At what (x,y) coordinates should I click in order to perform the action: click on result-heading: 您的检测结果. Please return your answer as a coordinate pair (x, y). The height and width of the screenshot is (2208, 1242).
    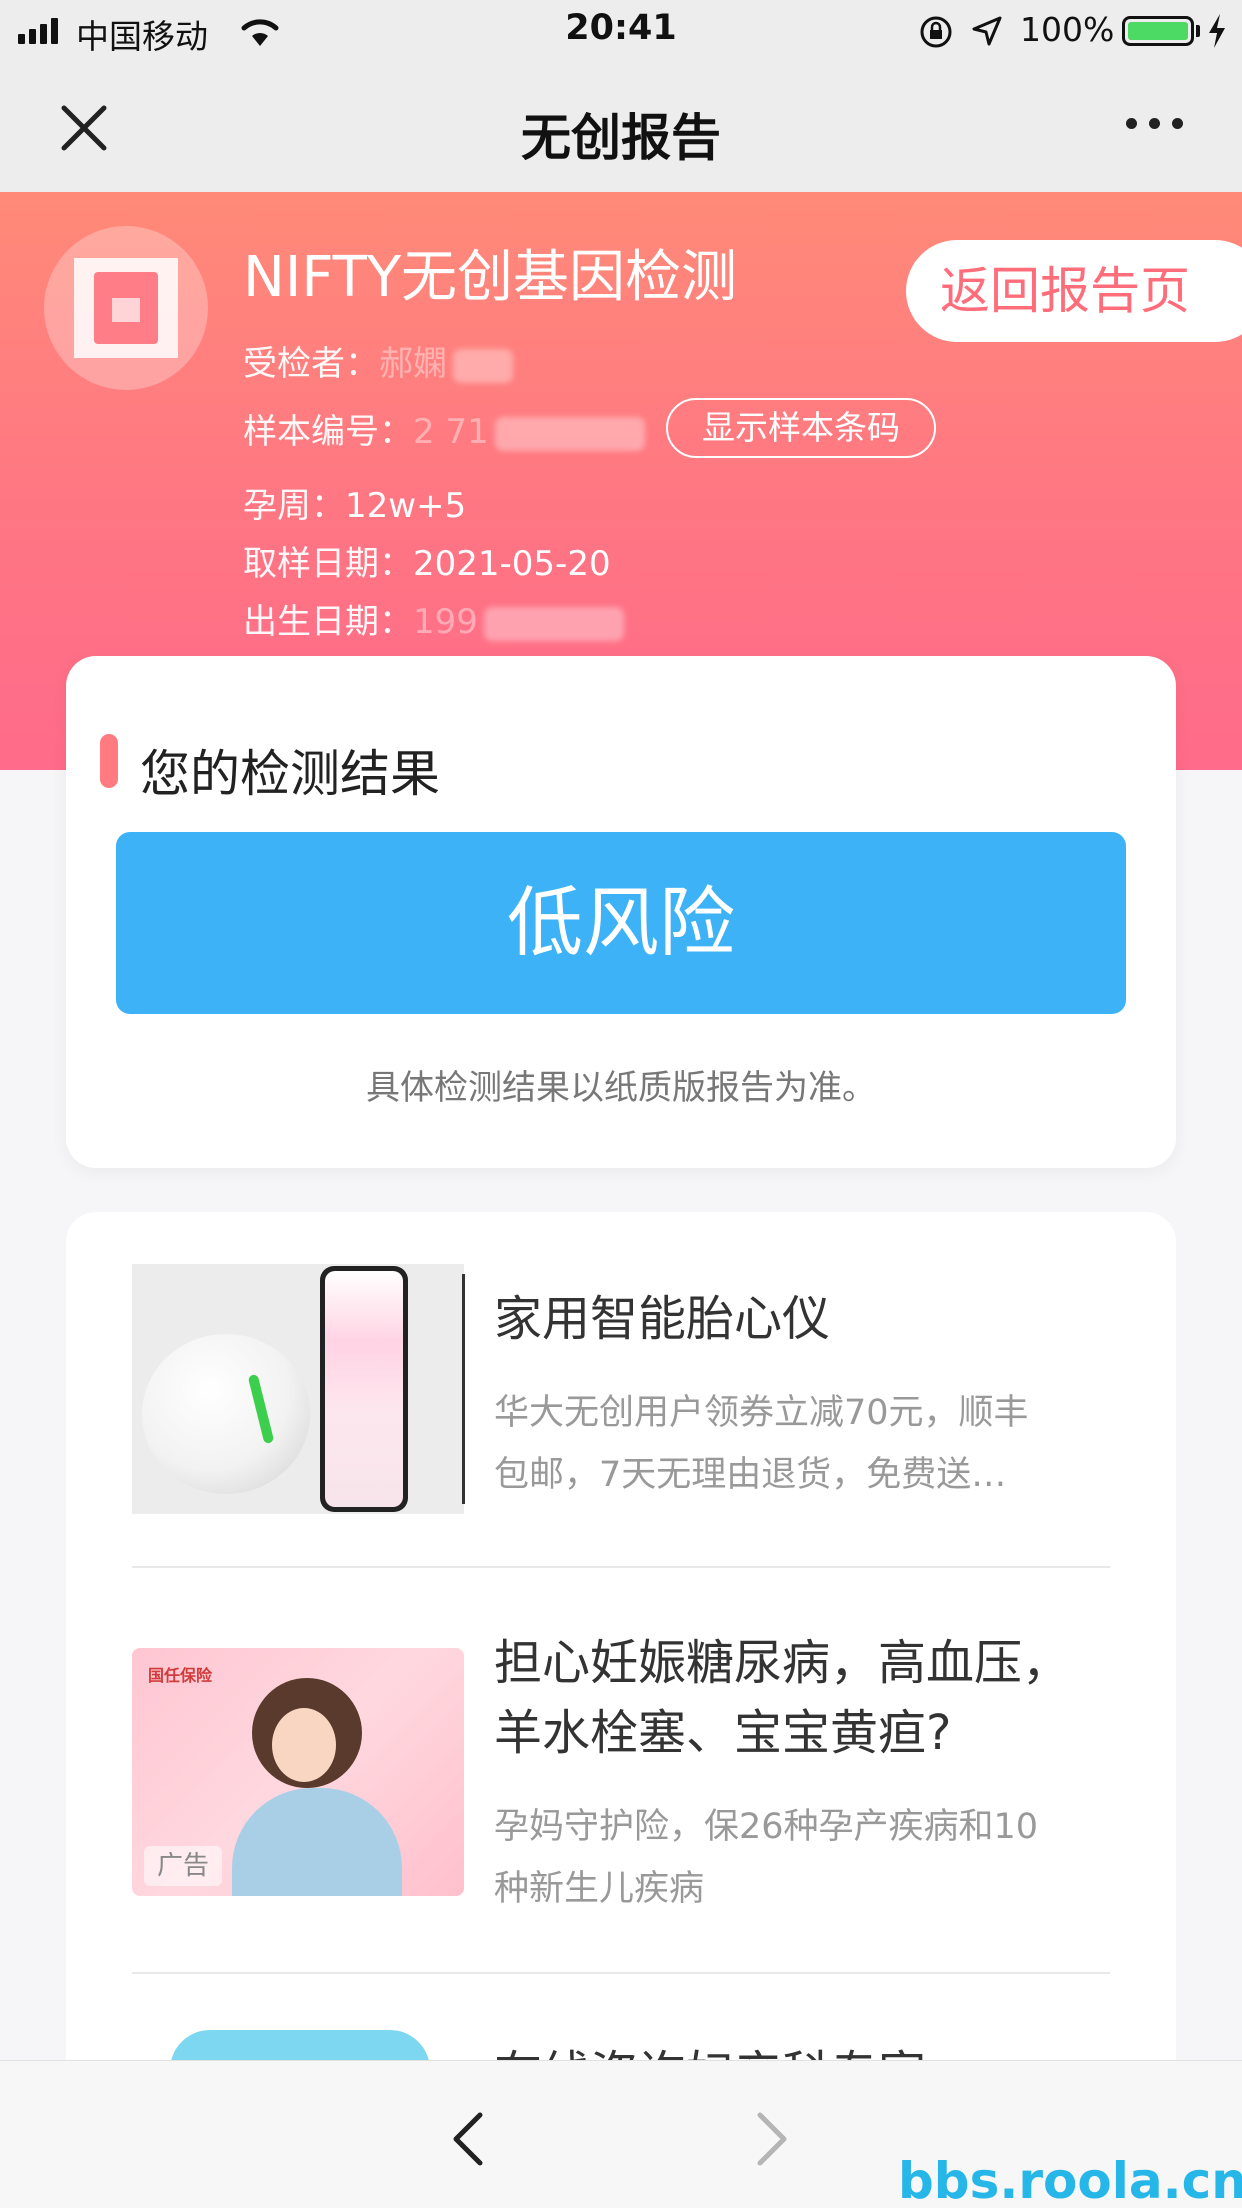
    Looking at the image, I should click on (290, 774).